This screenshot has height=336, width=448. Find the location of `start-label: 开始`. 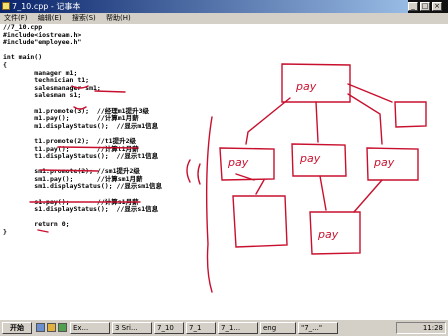

start-label: 开始 is located at coordinates (17, 328).